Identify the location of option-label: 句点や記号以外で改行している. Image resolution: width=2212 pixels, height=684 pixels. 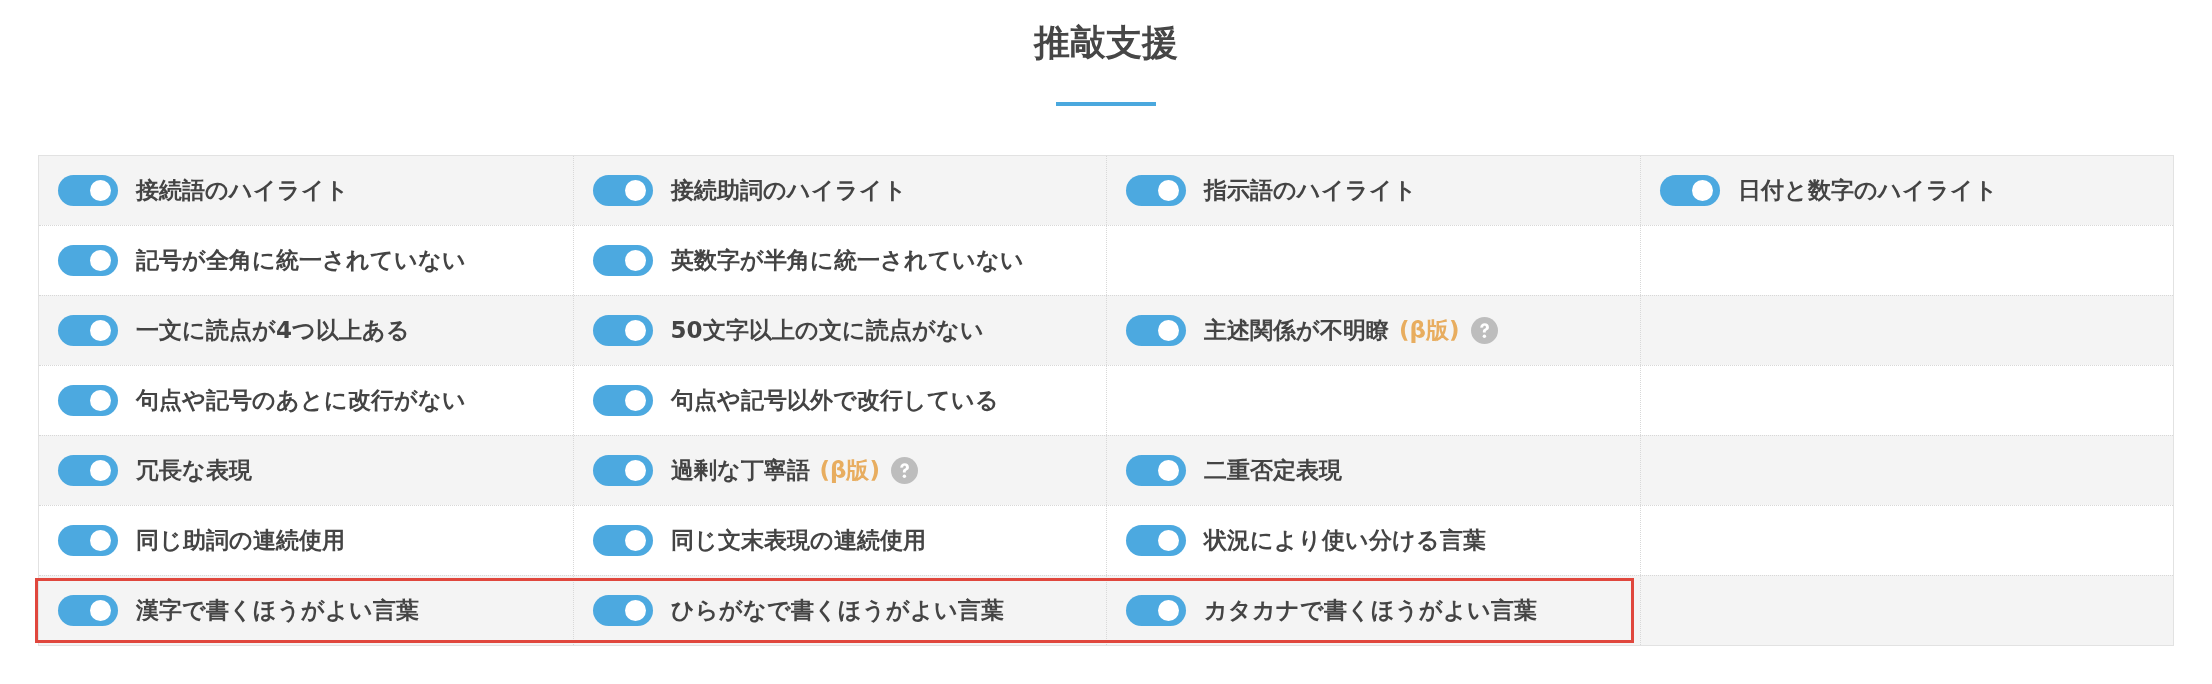
(834, 400).